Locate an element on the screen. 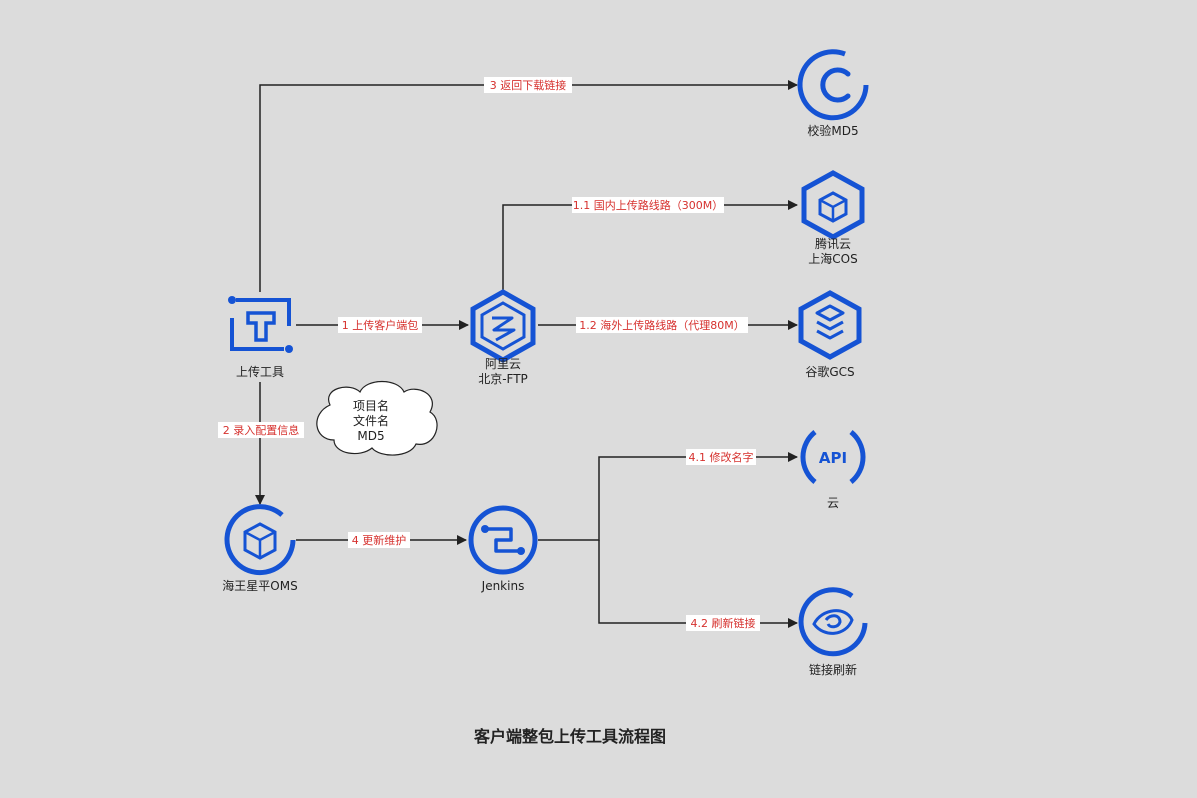  edge-label-overseas: 1.2 海外上传路线路（代理80M） is located at coordinates (662, 325).